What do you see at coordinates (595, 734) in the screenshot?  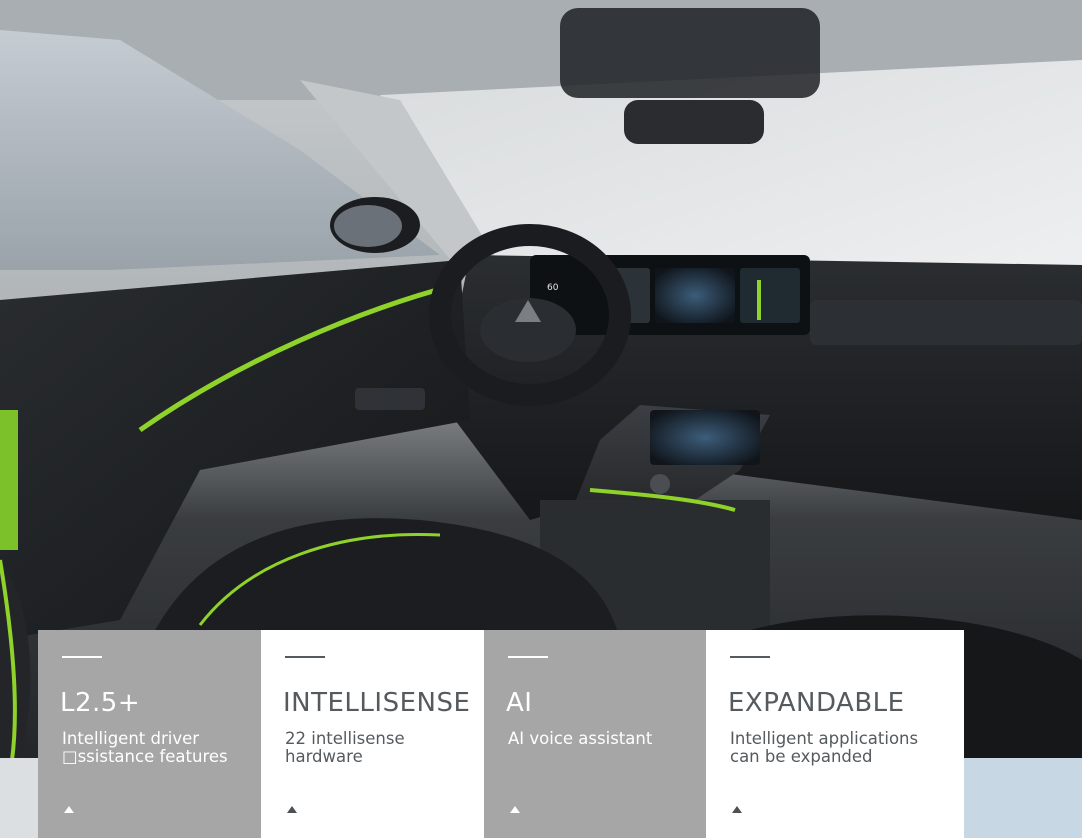 I see `feature-card-ai: AI AI voice assistant` at bounding box center [595, 734].